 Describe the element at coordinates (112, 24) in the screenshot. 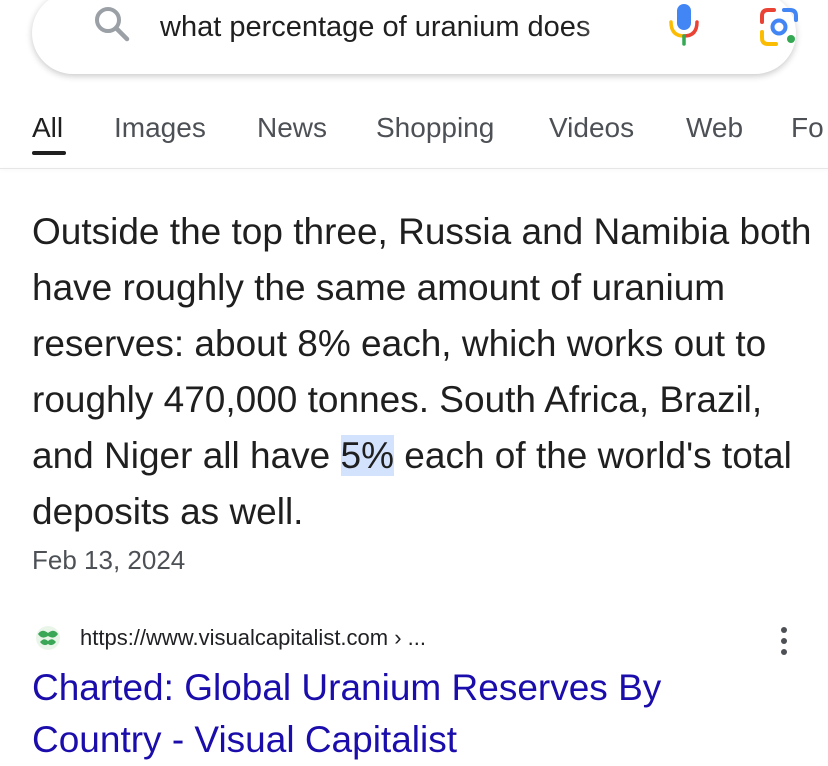

I see `search-icon` at that location.